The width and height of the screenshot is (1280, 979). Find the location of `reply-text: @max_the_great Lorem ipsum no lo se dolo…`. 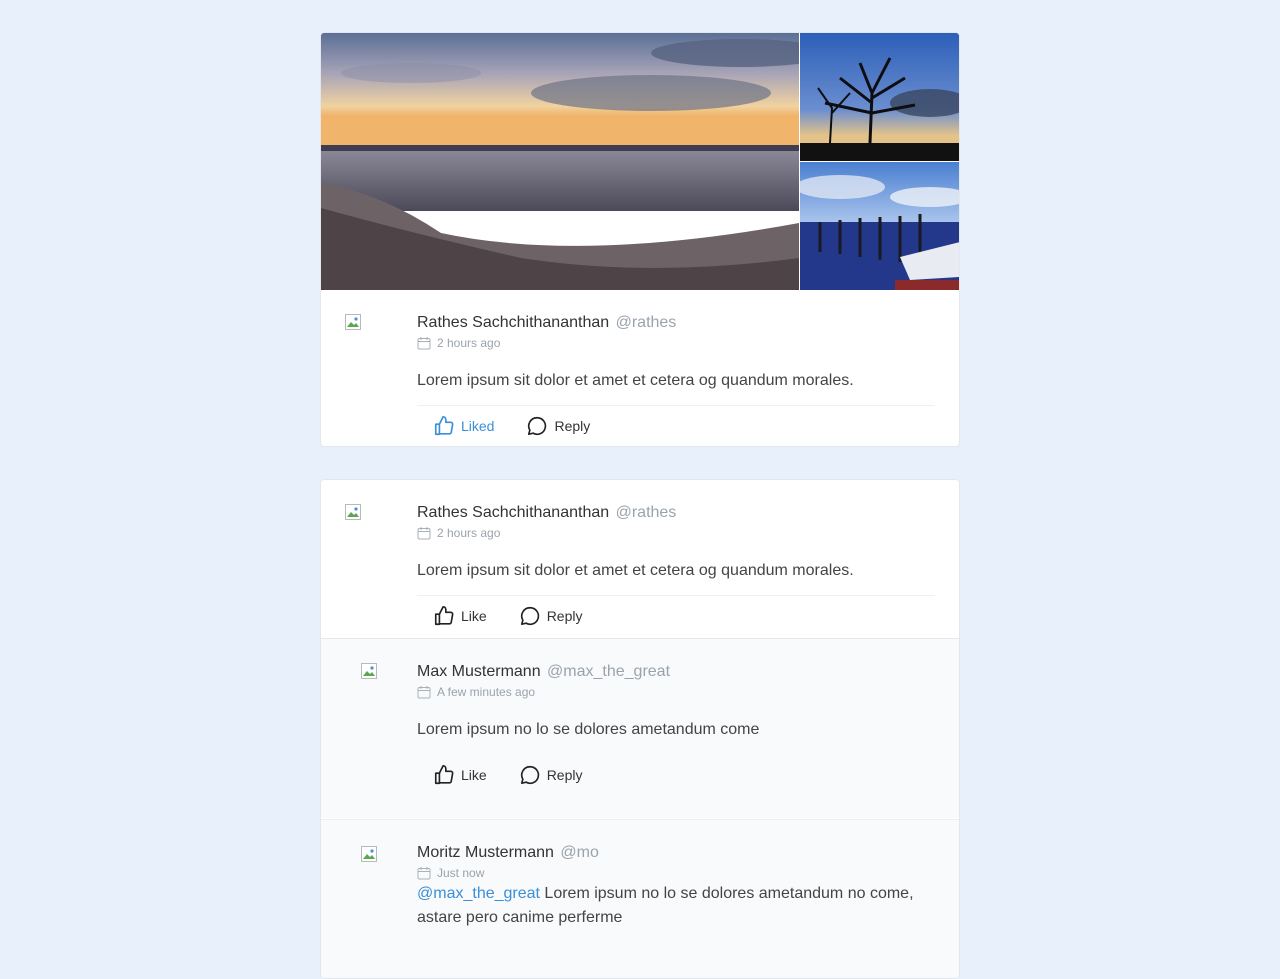

reply-text: @max_the_great Lorem ipsum no lo se dolo… is located at coordinates (677, 906).